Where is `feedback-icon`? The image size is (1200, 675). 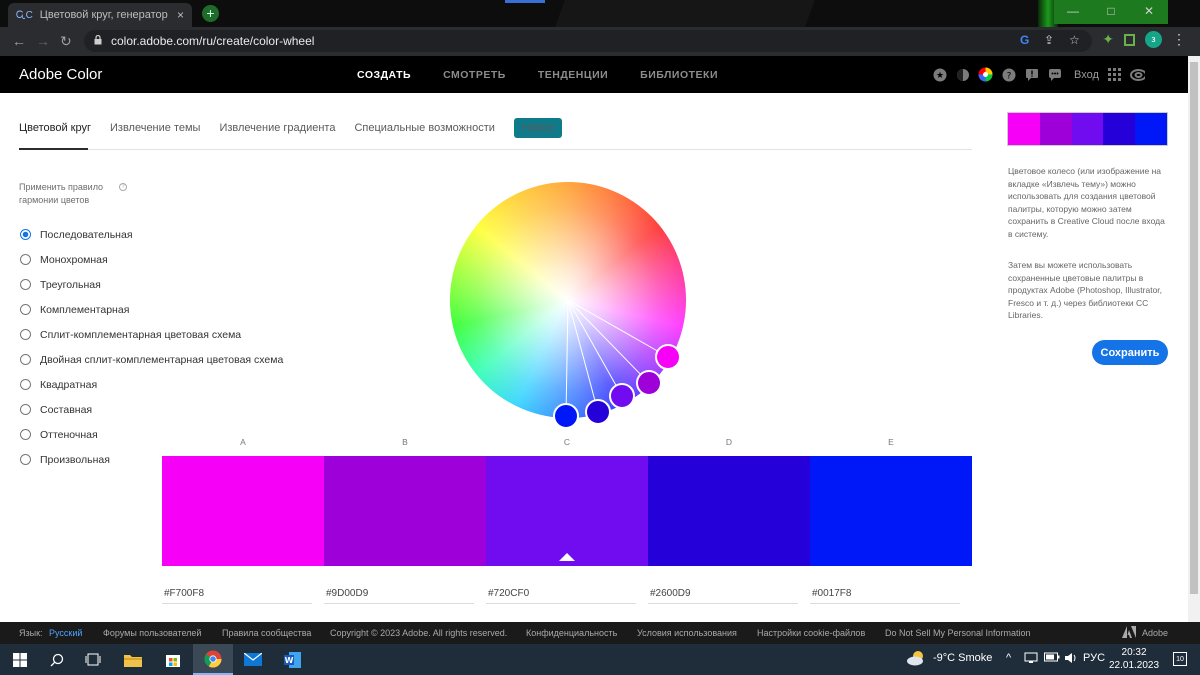
feedback-icon is located at coordinates (1031, 74).